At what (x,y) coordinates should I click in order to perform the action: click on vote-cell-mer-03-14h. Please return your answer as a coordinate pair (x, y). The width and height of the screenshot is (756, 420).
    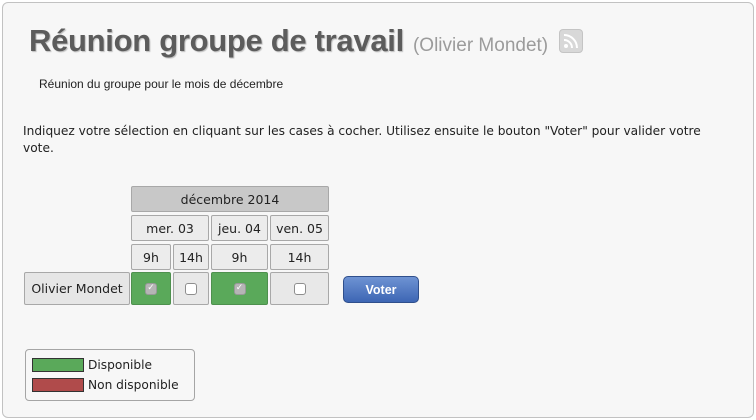
    Looking at the image, I should click on (191, 288).